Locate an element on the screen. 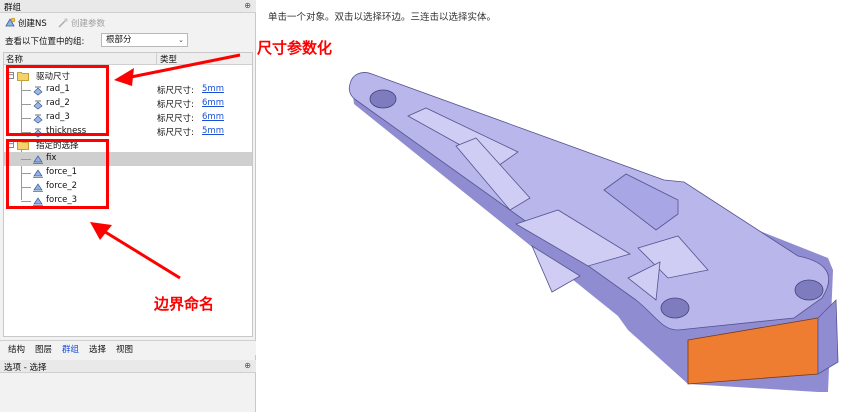 This screenshot has width=865, height=412. groups-panel-title: 群组 is located at coordinates (13, 8).